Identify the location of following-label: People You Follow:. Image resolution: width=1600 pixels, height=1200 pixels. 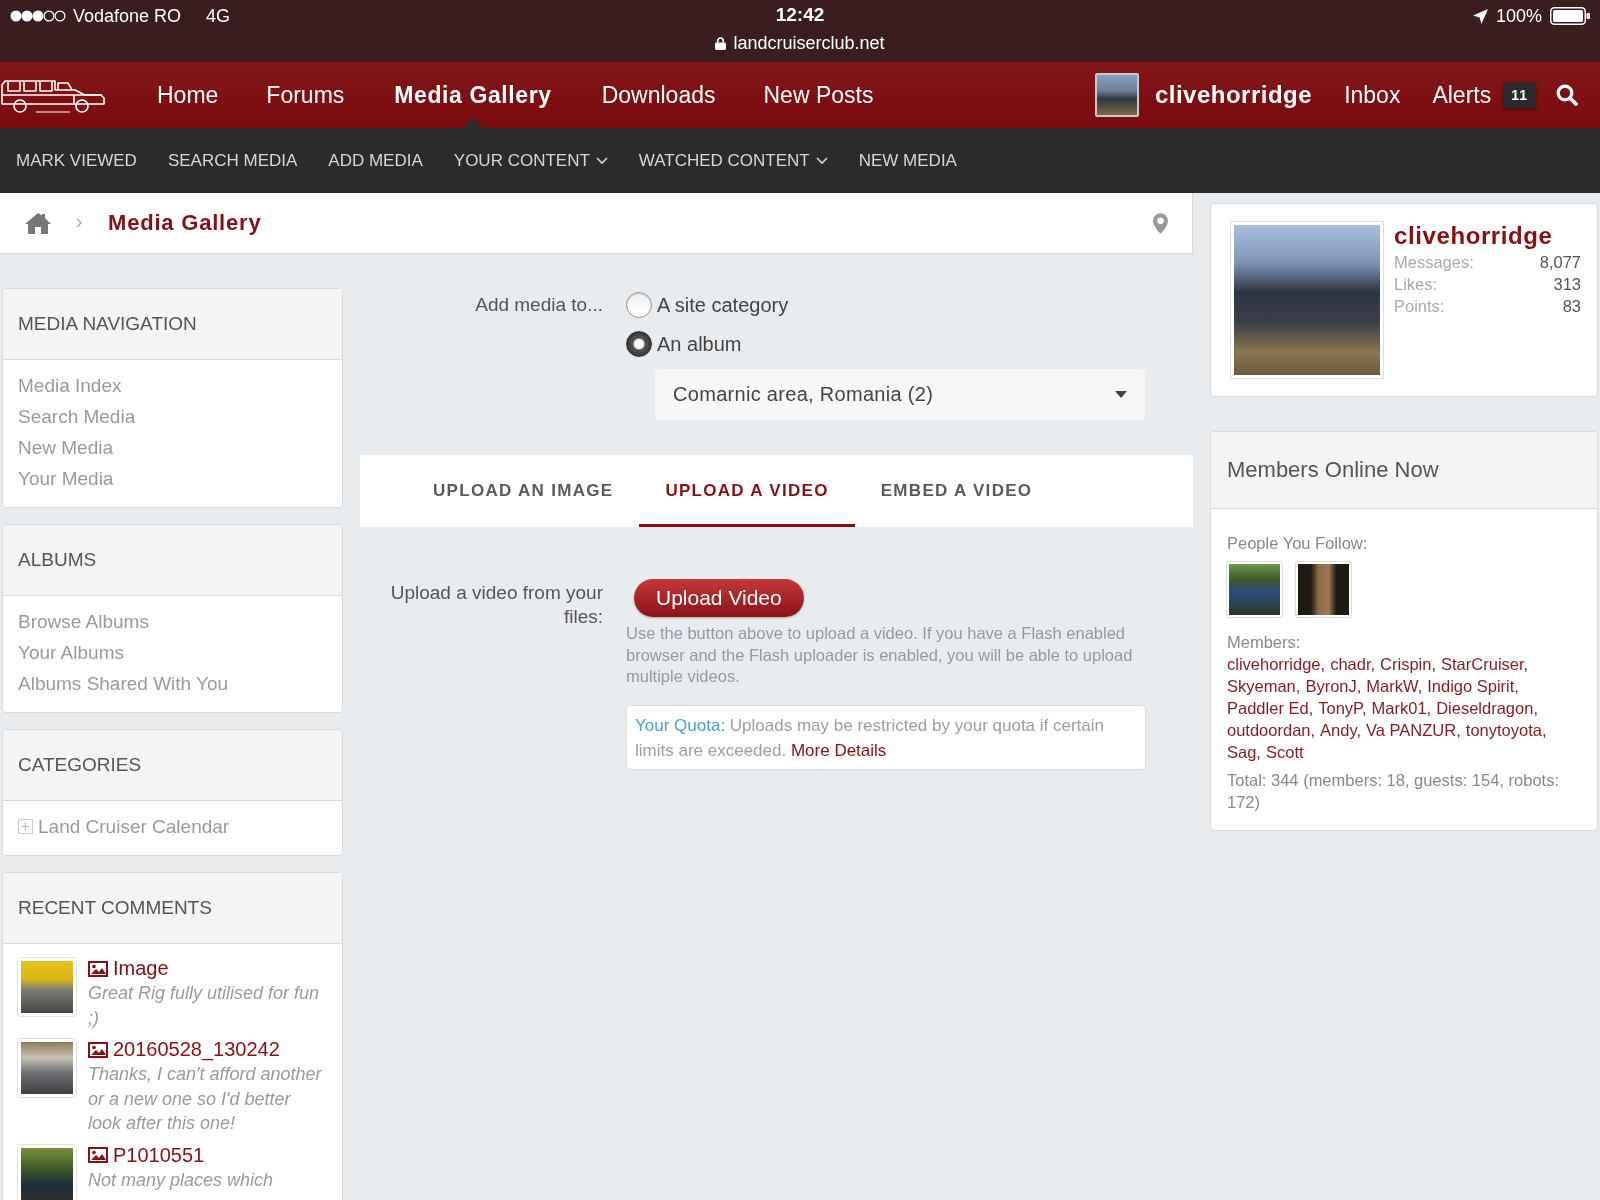
(1298, 543).